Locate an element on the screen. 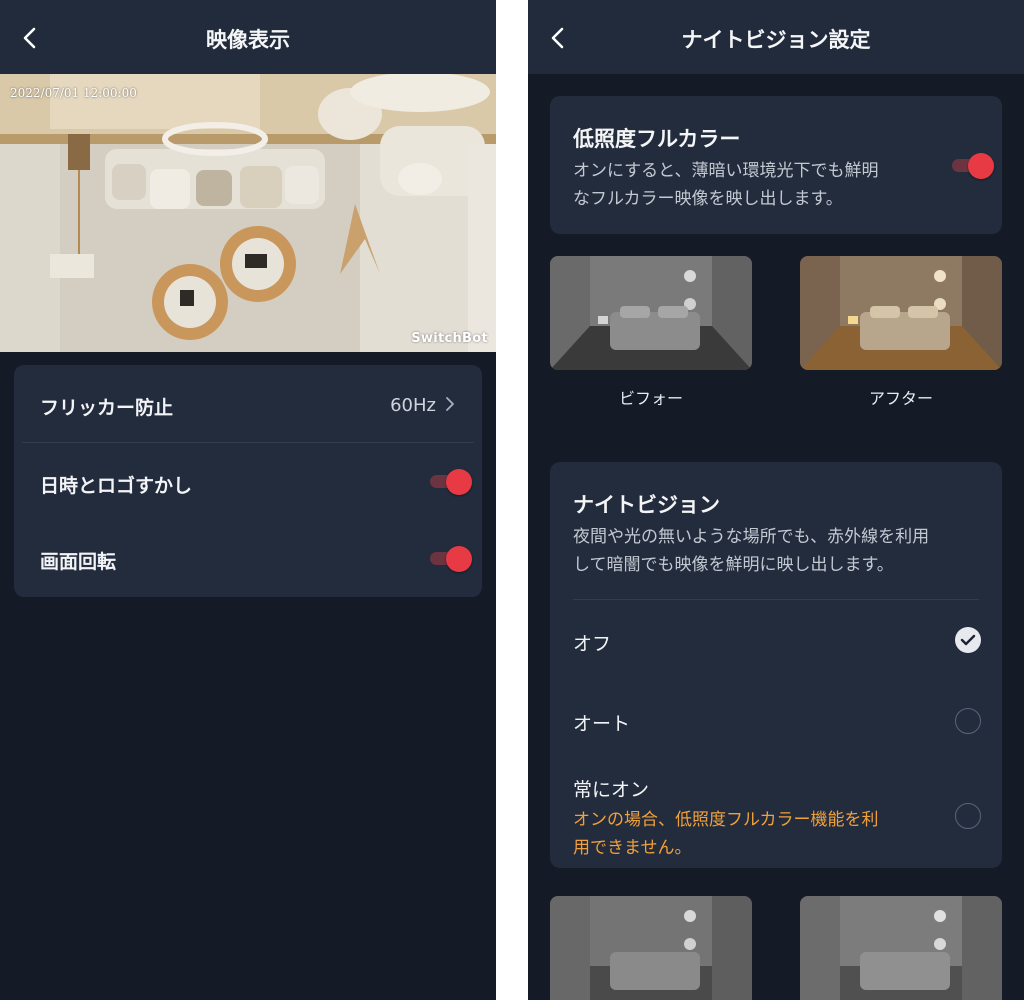 Image resolution: width=1024 pixels, height=1000 pixels. lowlight-desc-line1: オンにすると、薄暗い環境光下でも鮮明 is located at coordinates (726, 171).